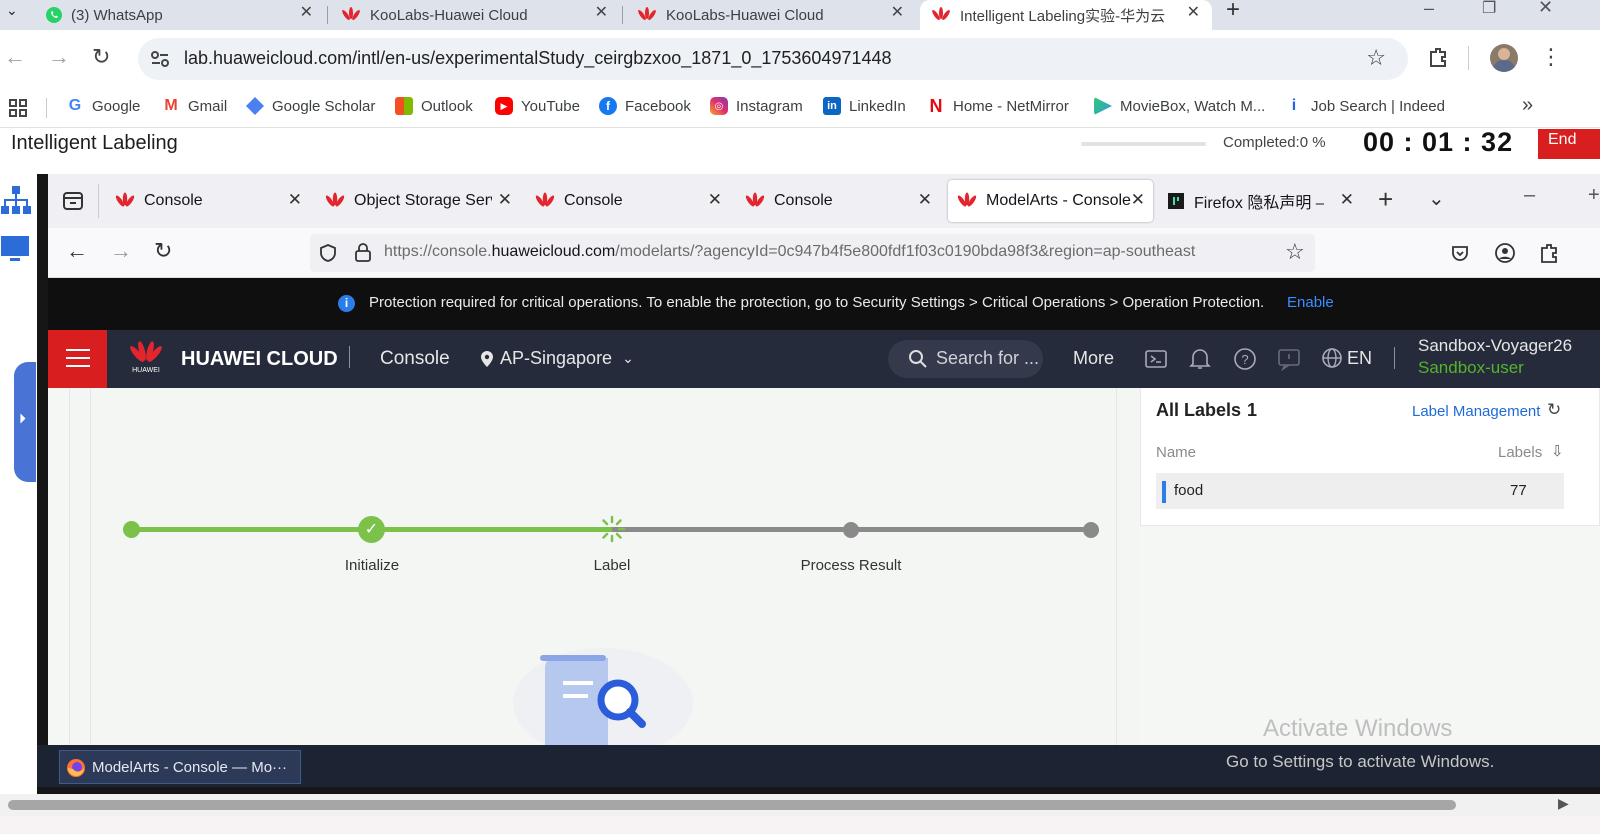 The width and height of the screenshot is (1600, 834). What do you see at coordinates (328, 253) in the screenshot?
I see `tracking-shield-icon` at bounding box center [328, 253].